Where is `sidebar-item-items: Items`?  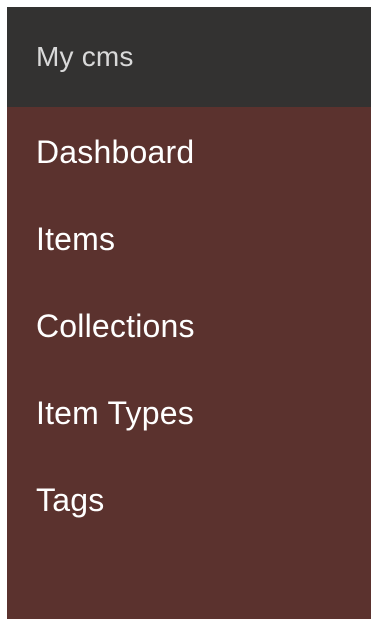
sidebar-item-items: Items is located at coordinates (75, 239).